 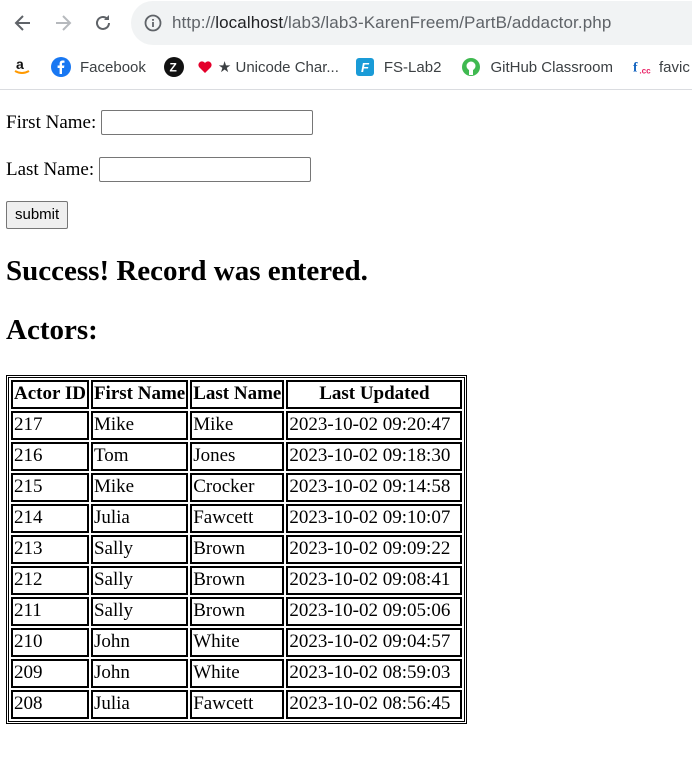 I want to click on table-row: 212 Sally Brown 2023-10-02 09:08:41, so click(x=237, y=580).